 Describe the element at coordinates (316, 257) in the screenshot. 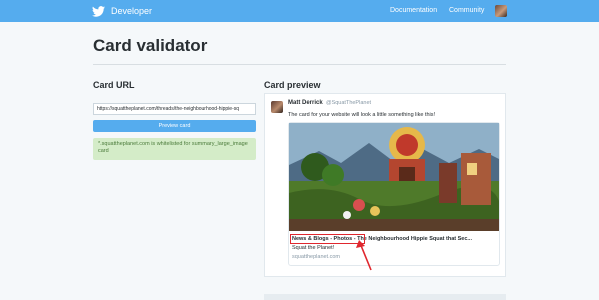

I see `card-domain: squattheplanet.com` at that location.